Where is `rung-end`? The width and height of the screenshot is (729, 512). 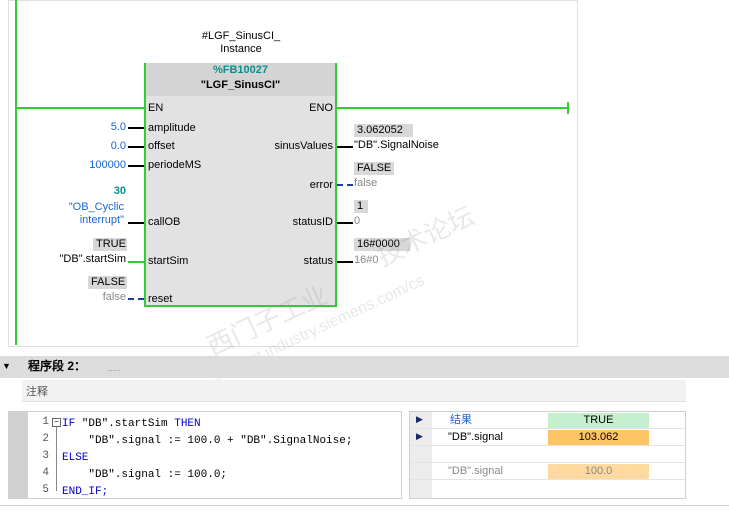
rung-end is located at coordinates (568, 108).